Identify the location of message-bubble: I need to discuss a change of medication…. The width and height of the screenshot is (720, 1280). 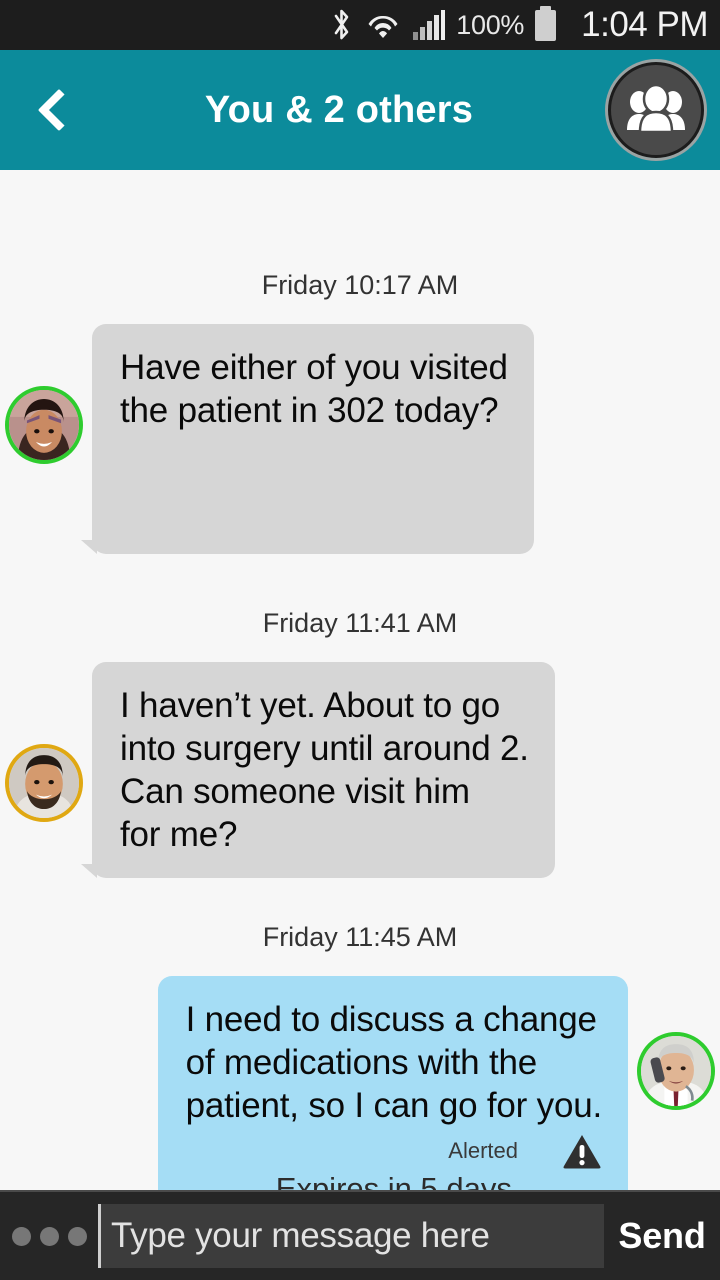
(392, 1083).